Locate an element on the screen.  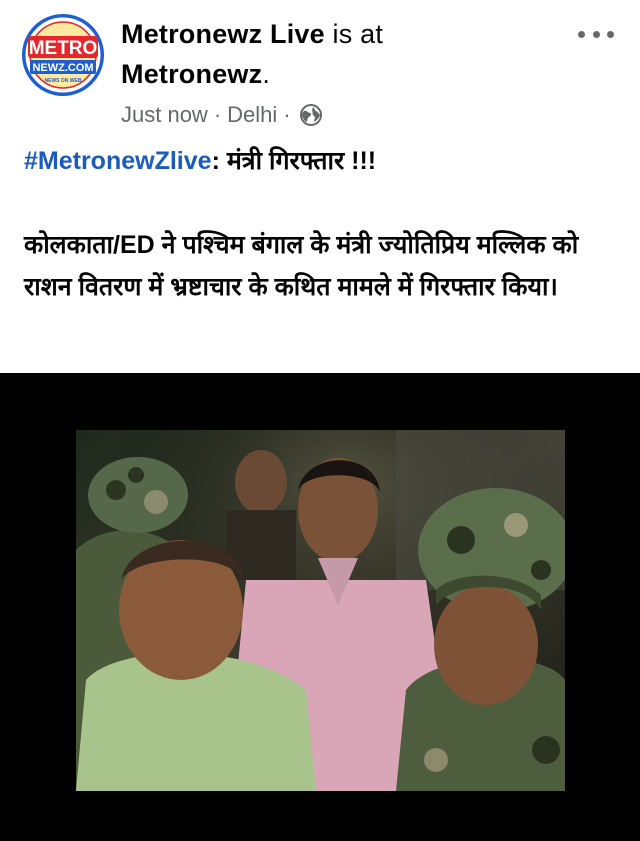
is-at-text: is at is located at coordinates (354, 34).